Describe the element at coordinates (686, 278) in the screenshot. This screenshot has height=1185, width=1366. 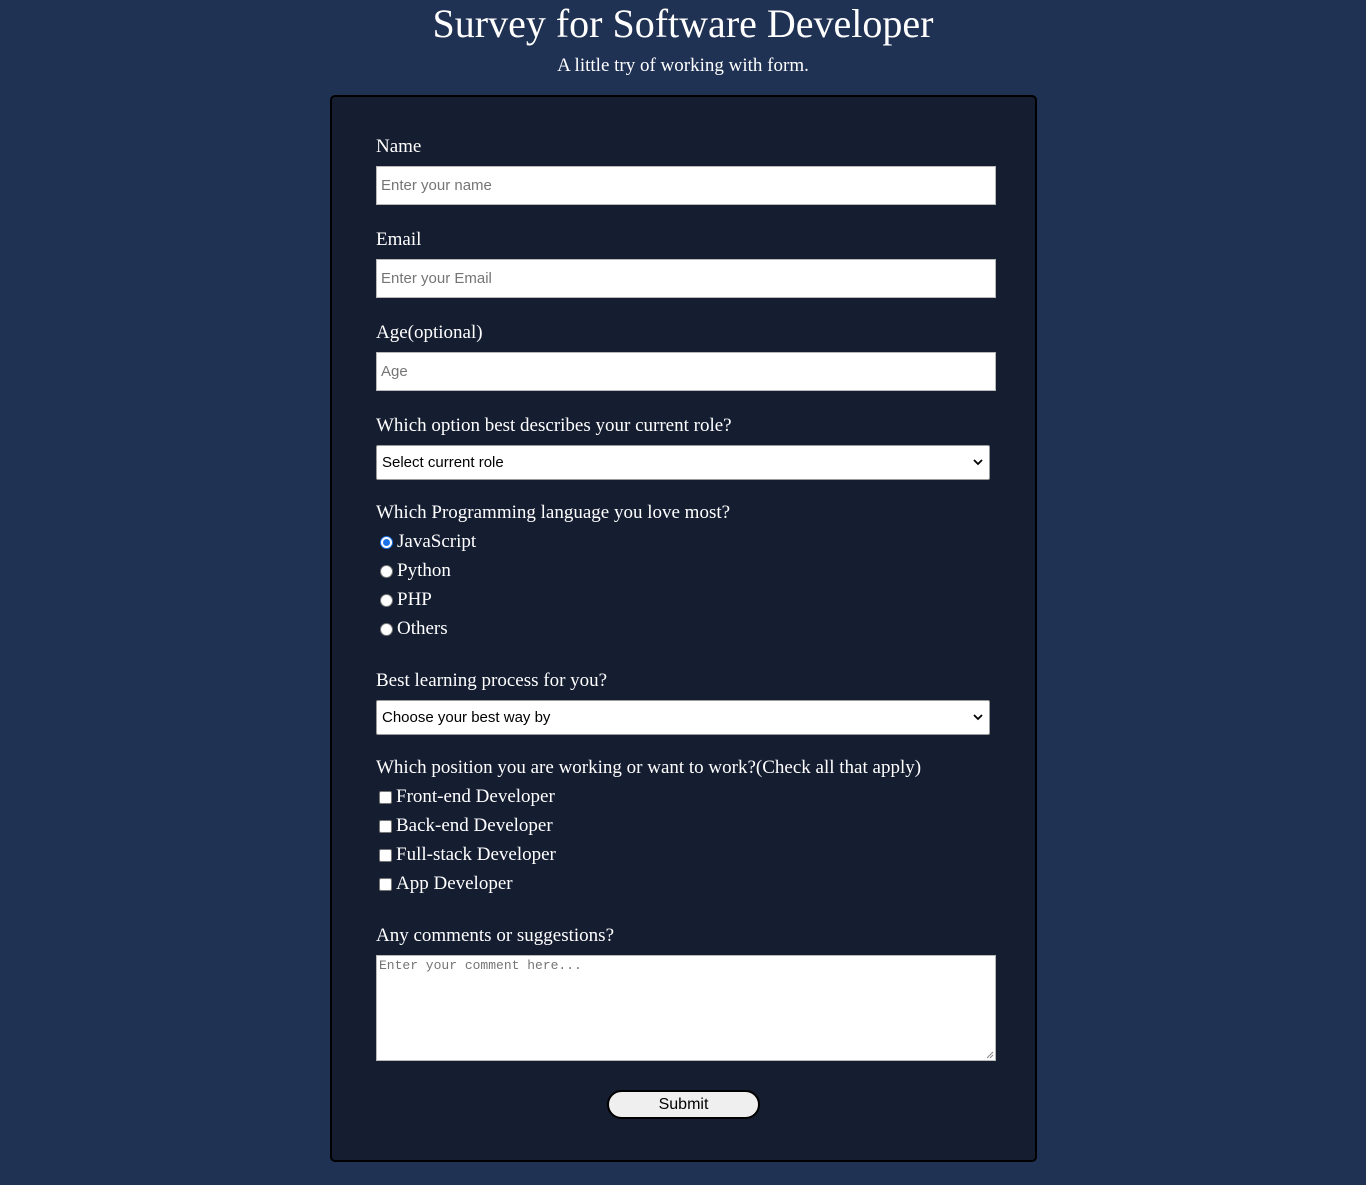
I see `email-input` at that location.